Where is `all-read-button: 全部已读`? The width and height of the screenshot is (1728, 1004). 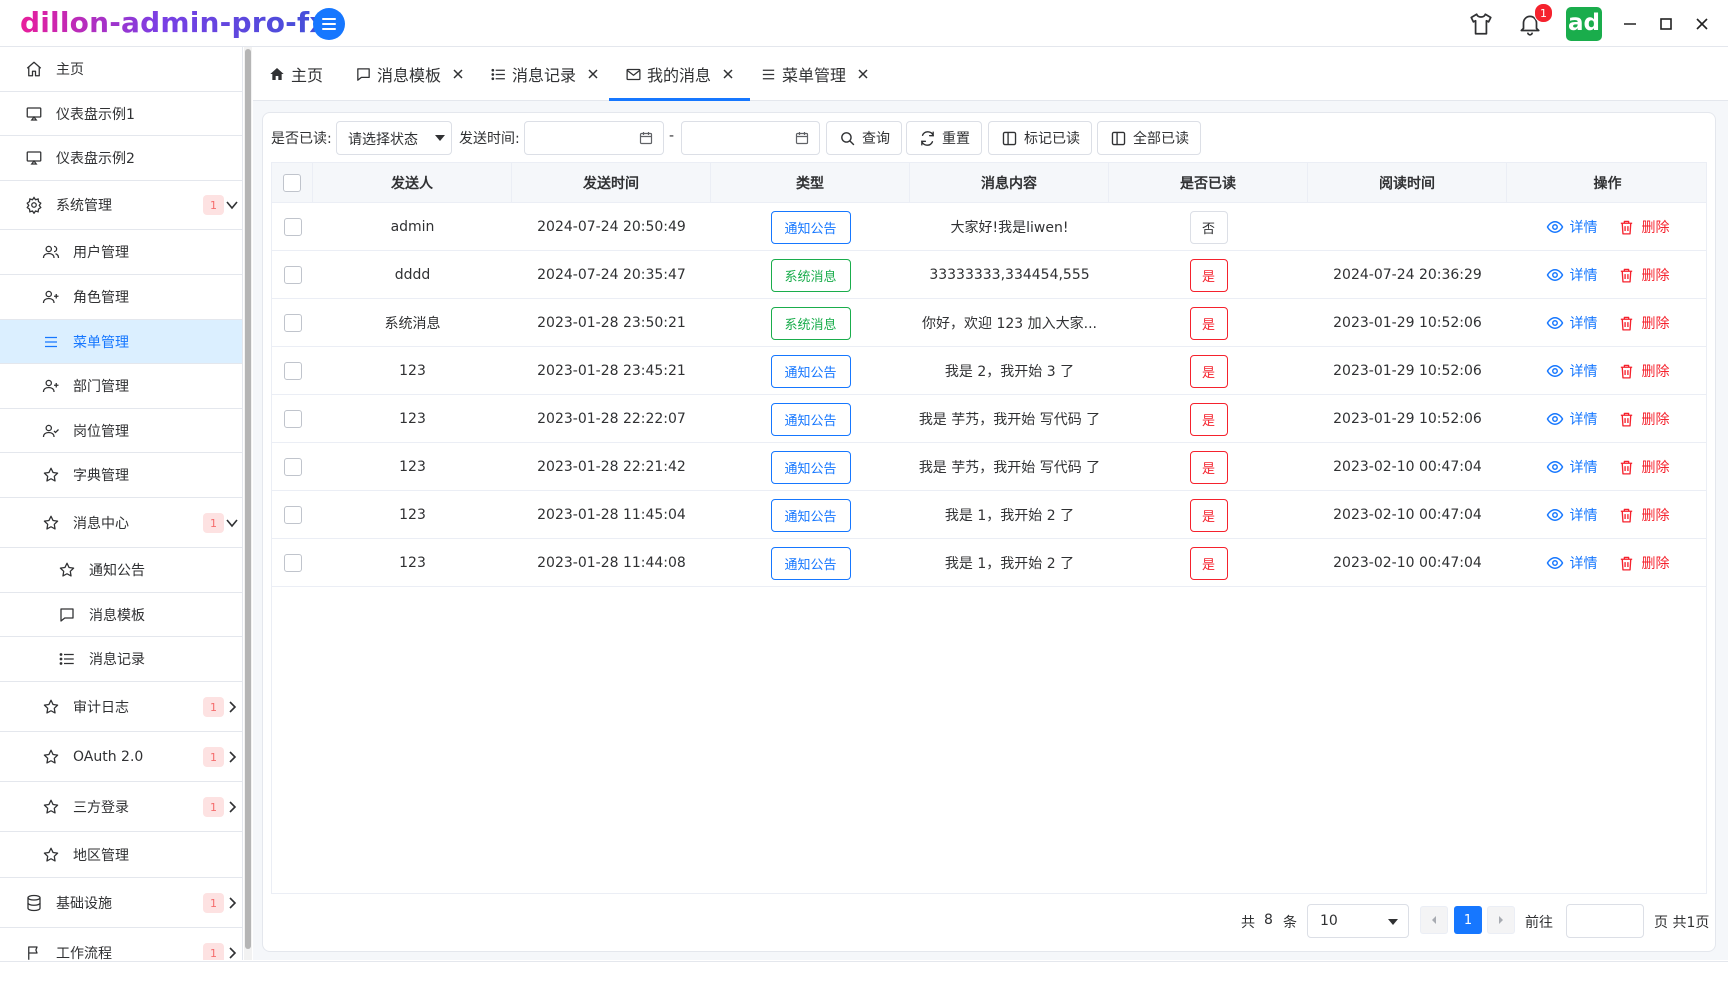 all-read-button: 全部已读 is located at coordinates (1149, 138).